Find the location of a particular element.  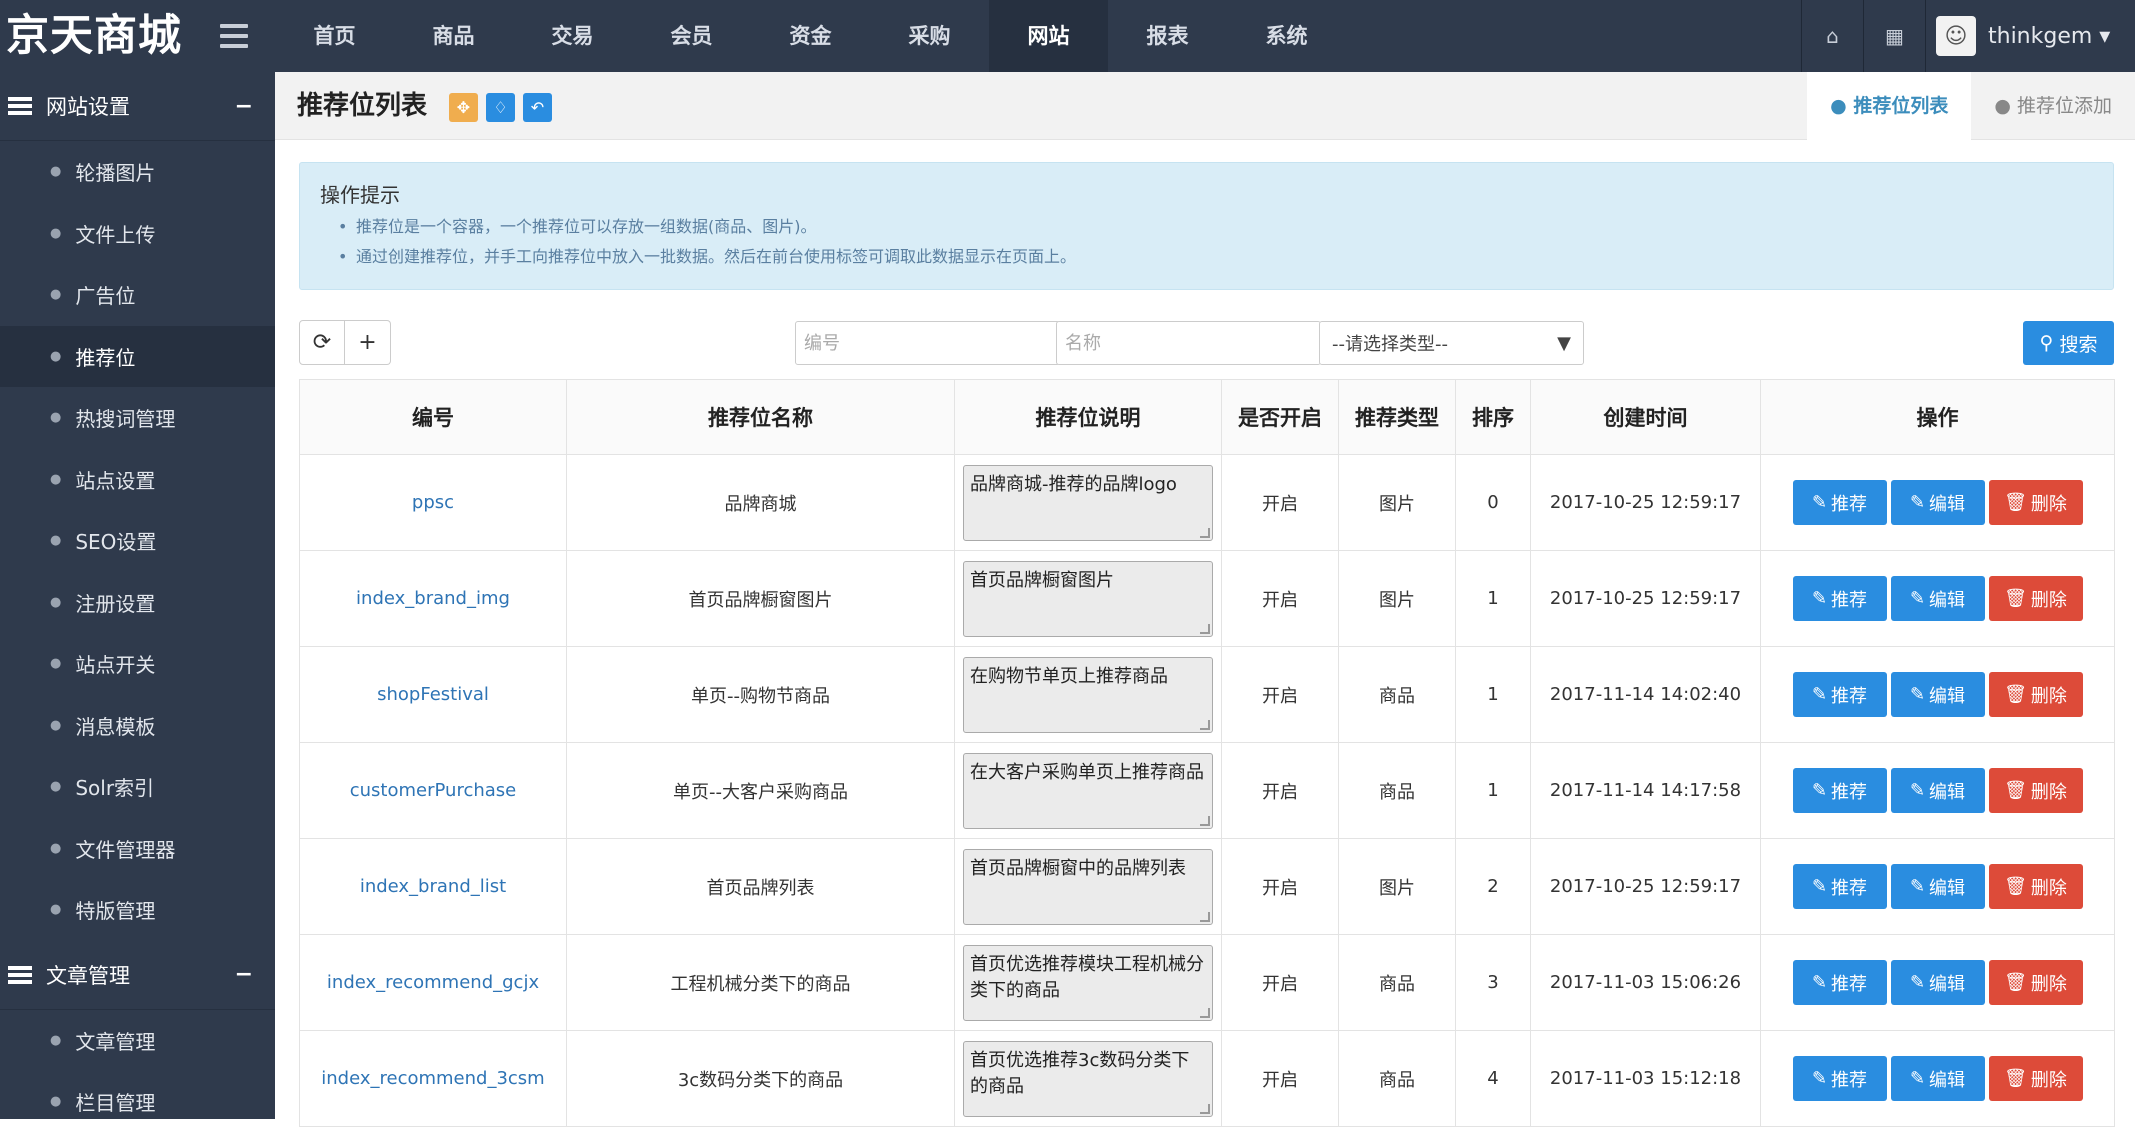

nav-funds: 资金 is located at coordinates (810, 36).